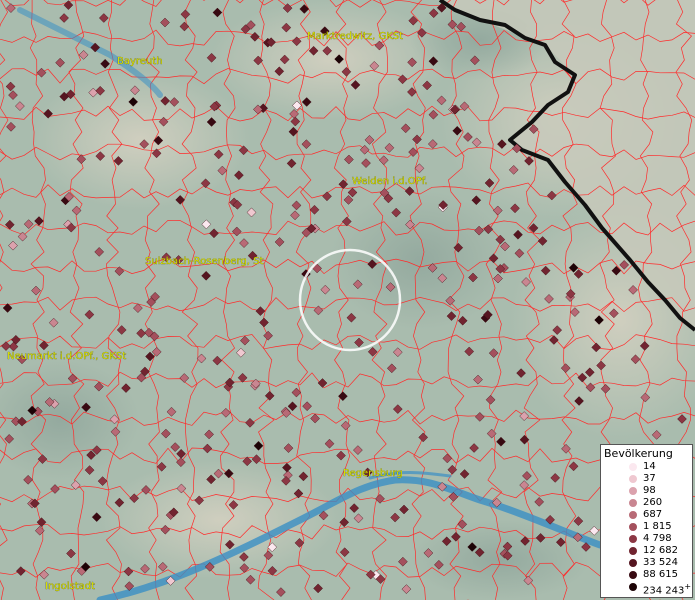 The image size is (695, 600). I want to click on legend-entry-label: 98, so click(649, 490).